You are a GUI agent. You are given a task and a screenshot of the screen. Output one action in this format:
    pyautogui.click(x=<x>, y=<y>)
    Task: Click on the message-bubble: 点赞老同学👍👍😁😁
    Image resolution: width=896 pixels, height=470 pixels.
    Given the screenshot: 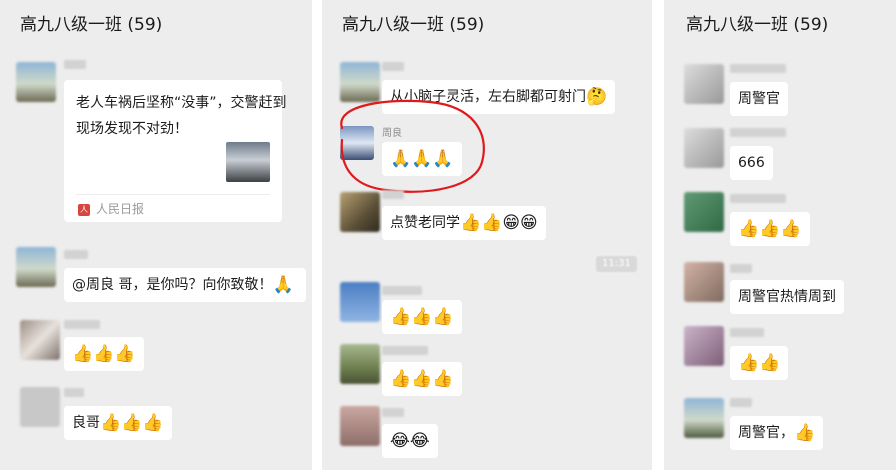 What is the action you would take?
    pyautogui.click(x=464, y=223)
    